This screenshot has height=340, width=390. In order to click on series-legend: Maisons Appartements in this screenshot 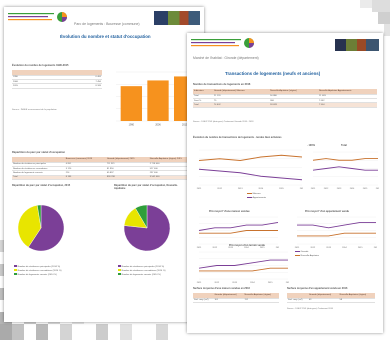, I will do `click(256, 197)`.